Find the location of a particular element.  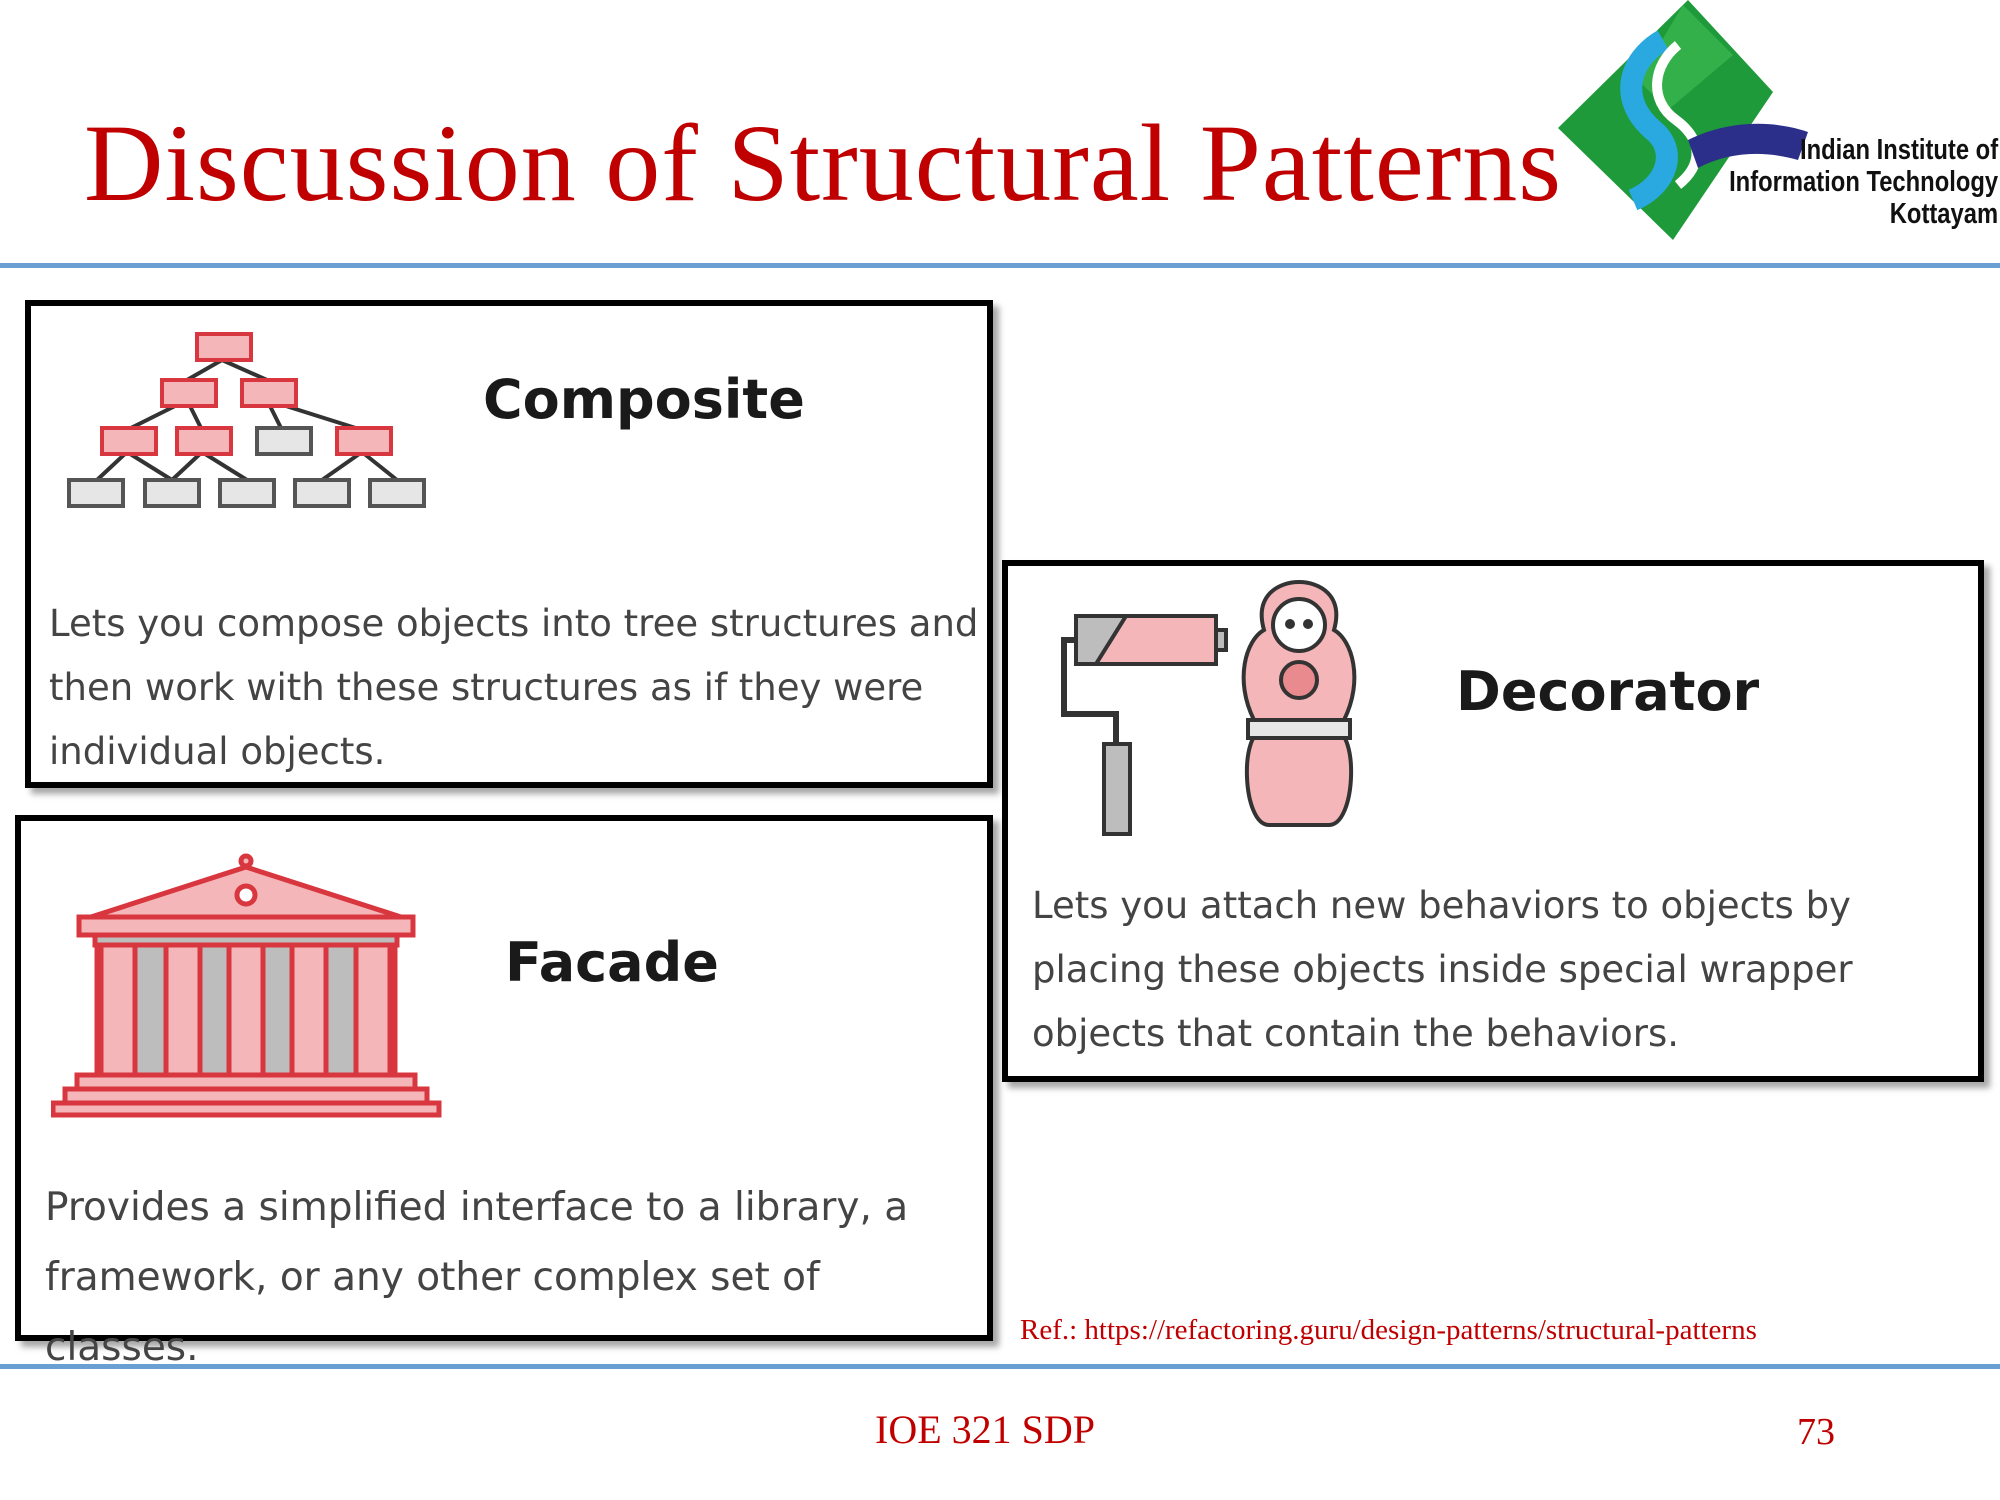

paint-roller-icon is located at coordinates (1144, 725).